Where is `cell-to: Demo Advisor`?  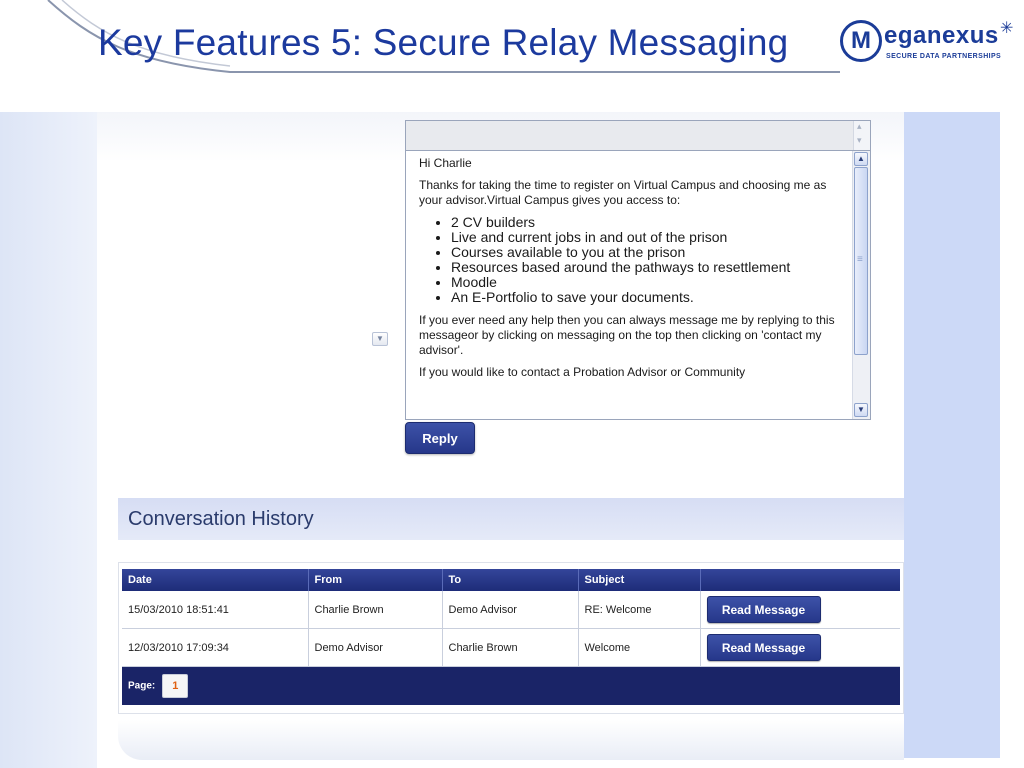 cell-to: Demo Advisor is located at coordinates (510, 610).